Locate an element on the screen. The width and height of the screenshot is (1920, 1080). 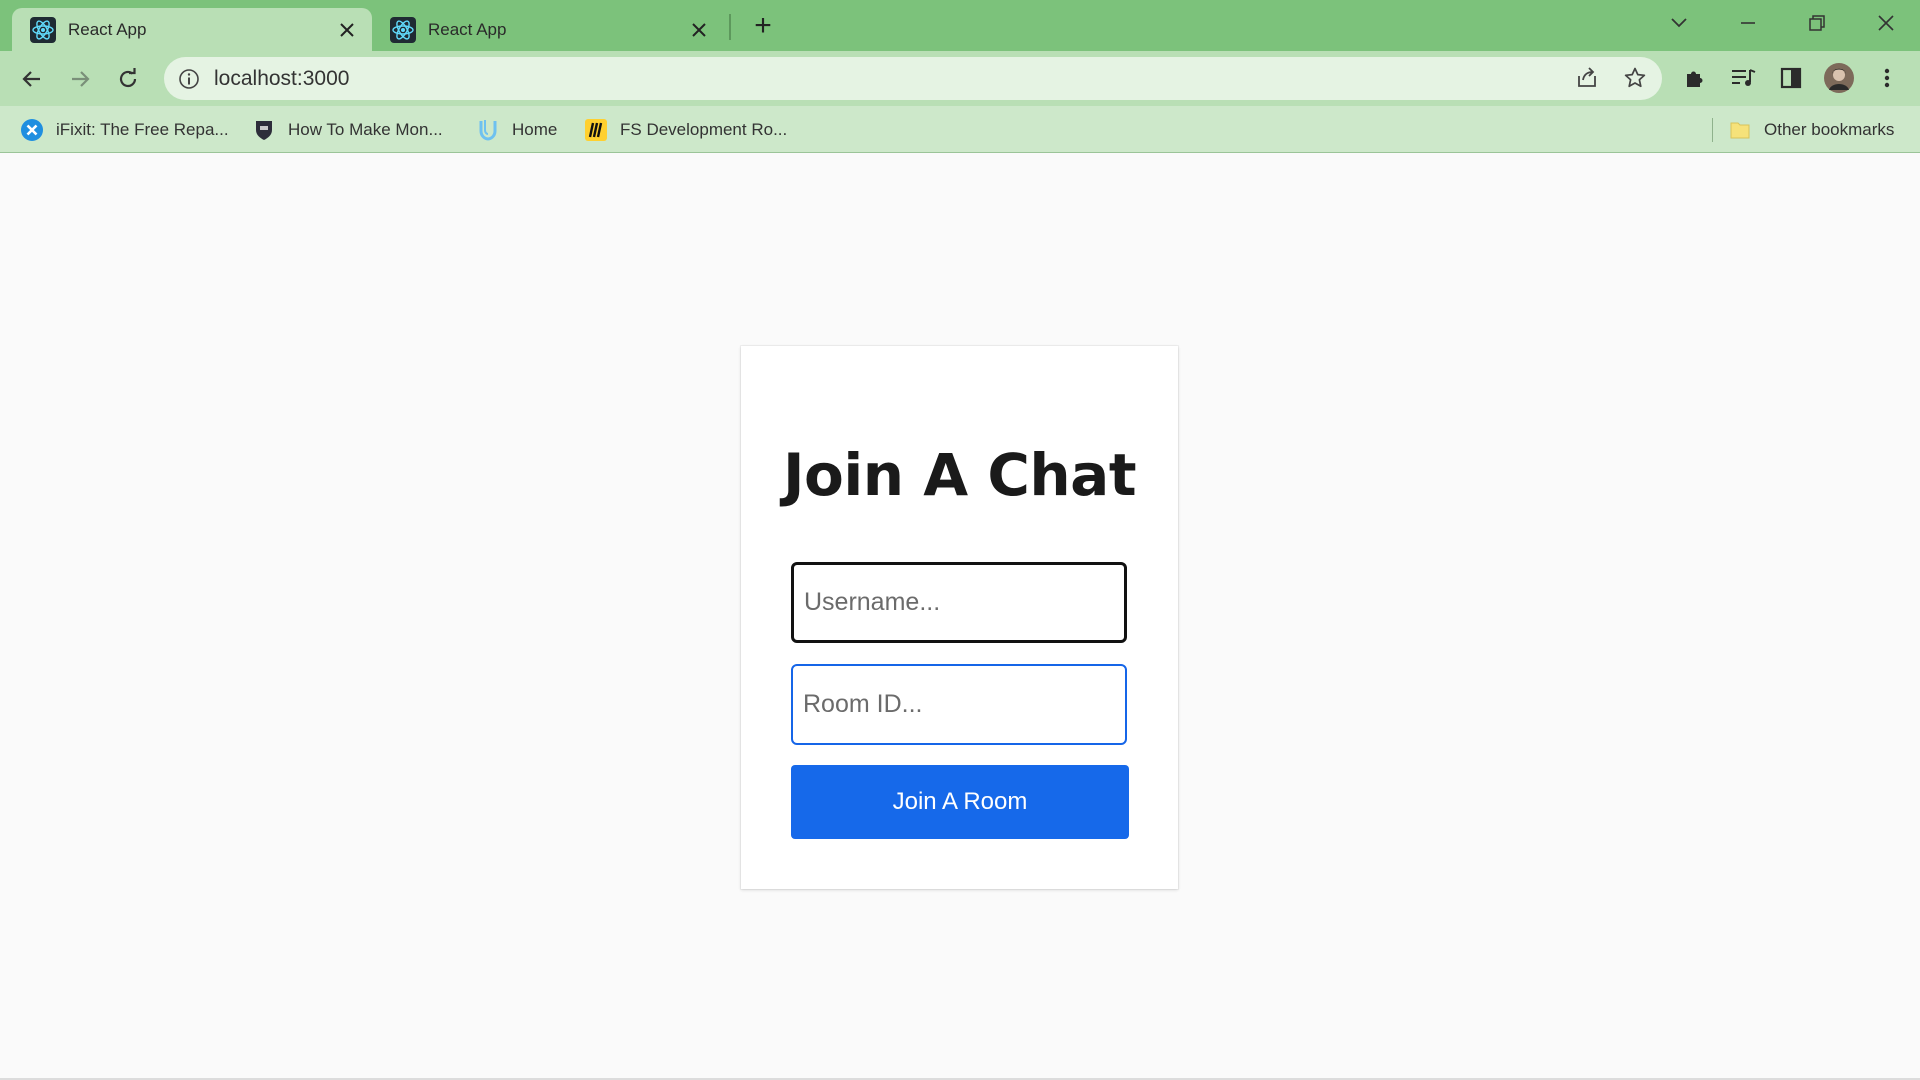
ifixit-icon is located at coordinates (32, 129).